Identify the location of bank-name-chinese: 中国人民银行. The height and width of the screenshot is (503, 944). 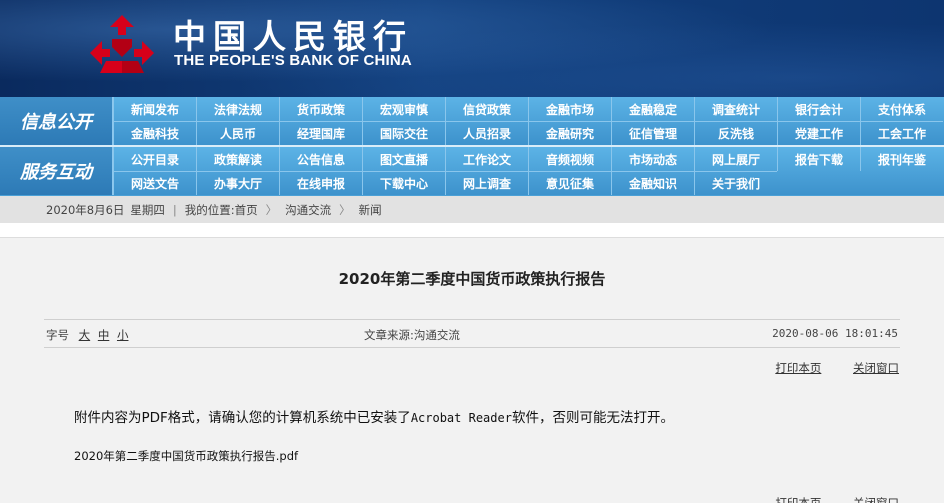
(293, 36).